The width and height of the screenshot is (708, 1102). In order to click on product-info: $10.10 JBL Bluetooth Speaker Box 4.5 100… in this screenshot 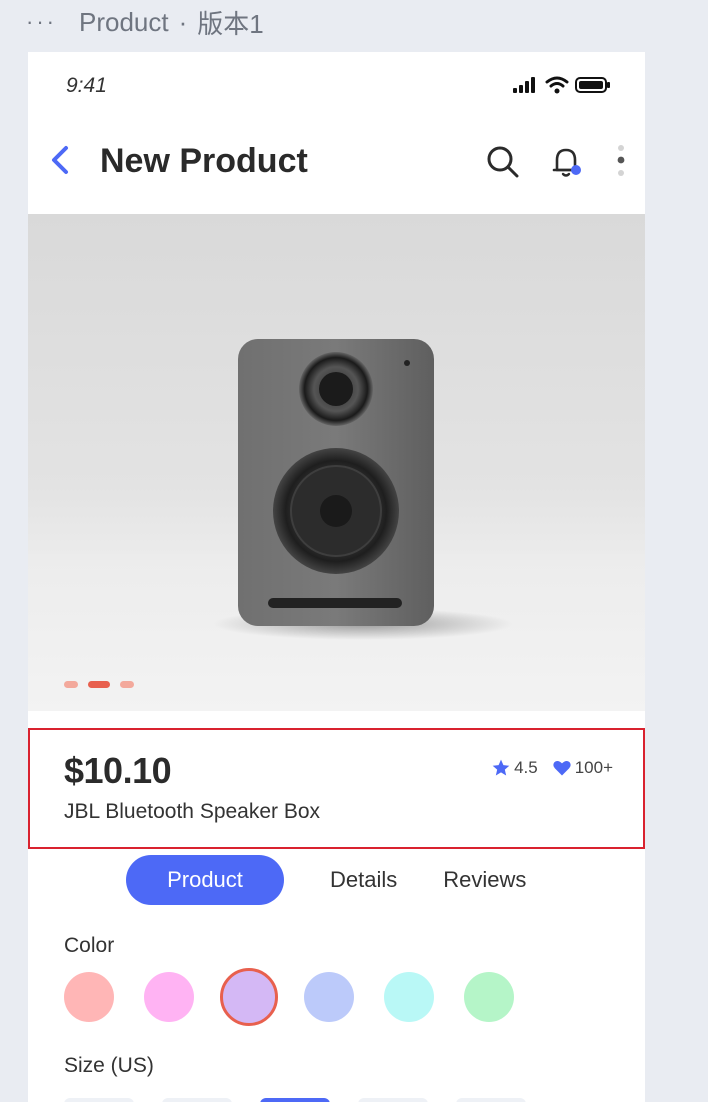, I will do `click(336, 788)`.